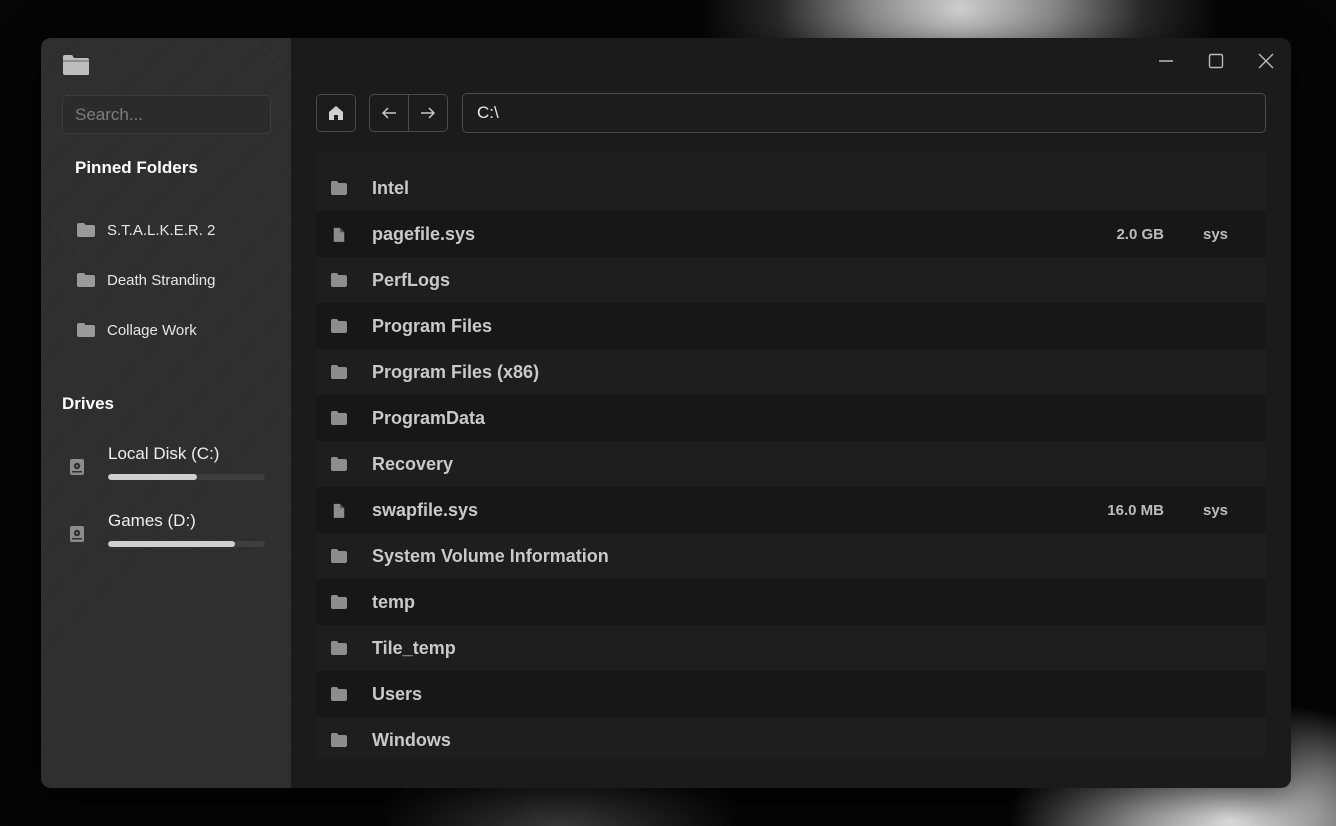  I want to click on file-name: Tile_temp, so click(414, 647).